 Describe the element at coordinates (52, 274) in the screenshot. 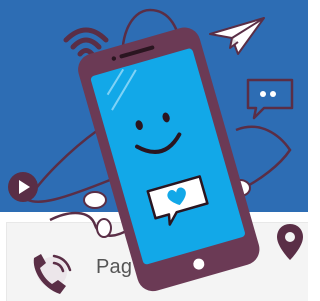

I see `phone-call-icon` at that location.